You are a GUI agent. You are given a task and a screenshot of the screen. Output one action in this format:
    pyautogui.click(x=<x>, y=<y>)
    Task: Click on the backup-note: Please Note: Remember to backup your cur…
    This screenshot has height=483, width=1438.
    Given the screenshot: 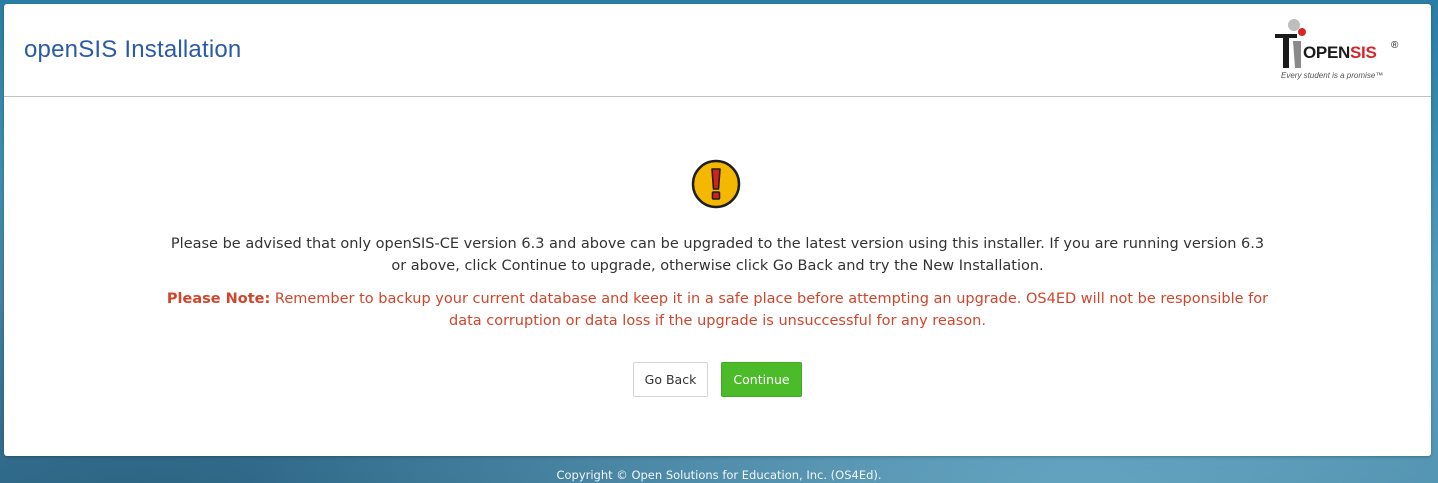 What is the action you would take?
    pyautogui.click(x=717, y=310)
    